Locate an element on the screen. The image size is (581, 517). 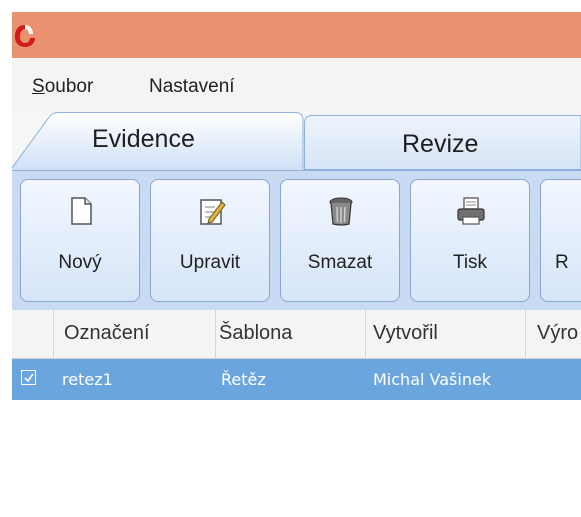
toolbar-button-r: R is located at coordinates (560, 240).